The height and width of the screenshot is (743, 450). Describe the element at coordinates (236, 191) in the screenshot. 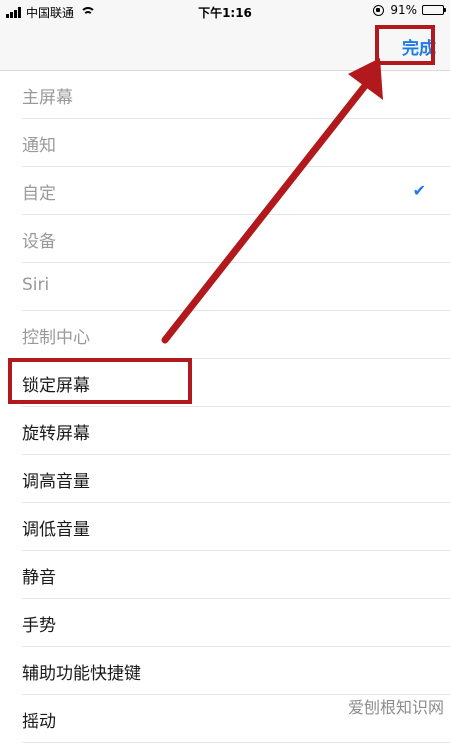

I see `list-item-custom: 自定 ✔` at that location.